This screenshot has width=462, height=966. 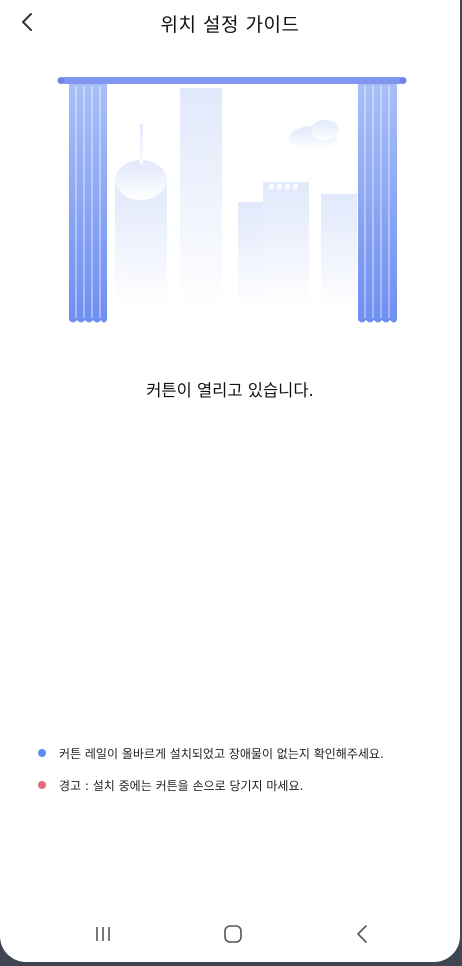 I want to click on note-text: 커튼 레일이 올바르게 설치되었고 장애물이 없는지 확인해주세요., so click(x=221, y=753).